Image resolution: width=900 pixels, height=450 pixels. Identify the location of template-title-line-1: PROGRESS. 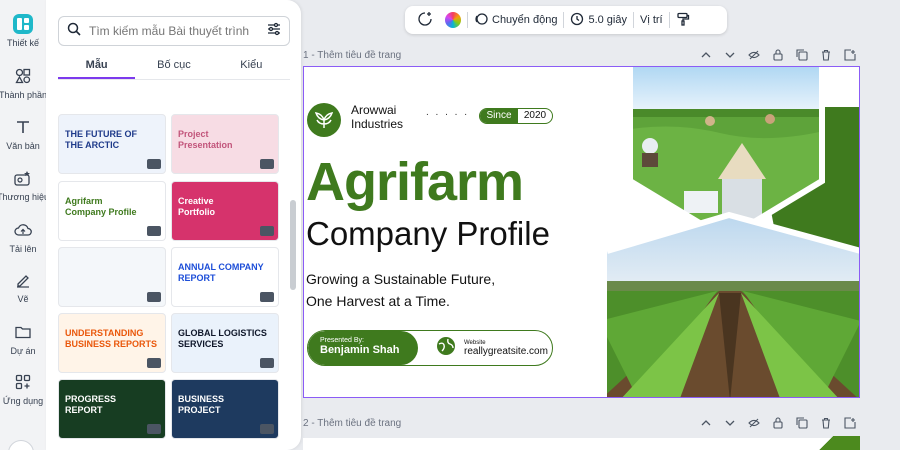
(91, 399).